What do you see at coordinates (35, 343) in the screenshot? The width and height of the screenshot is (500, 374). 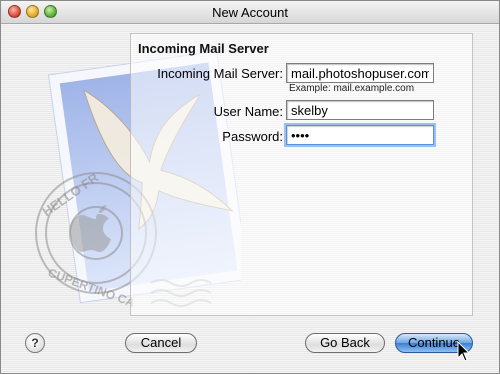 I see `help-button: ?` at bounding box center [35, 343].